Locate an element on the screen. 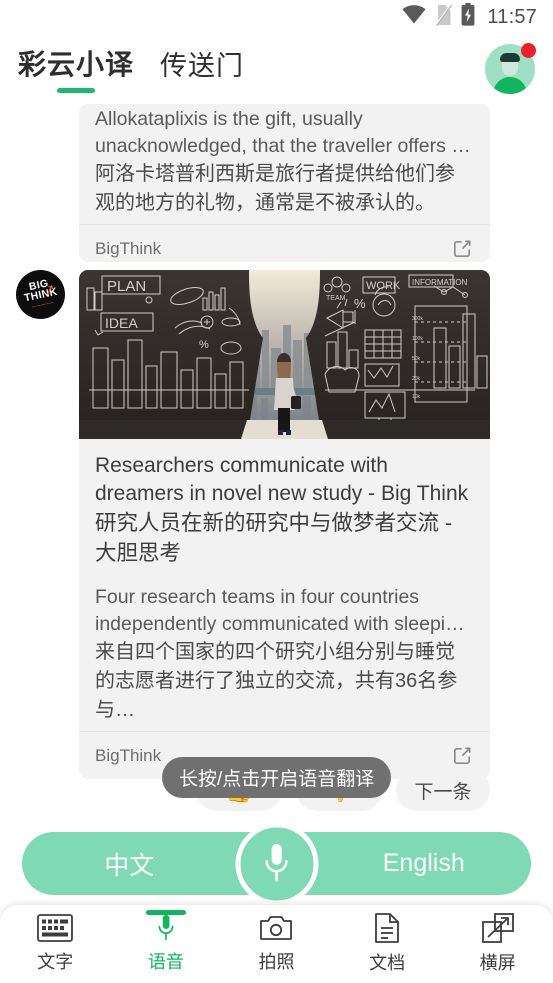 Image resolution: width=553 pixels, height=983 pixels. source-language-label: 中文 is located at coordinates (129, 865).